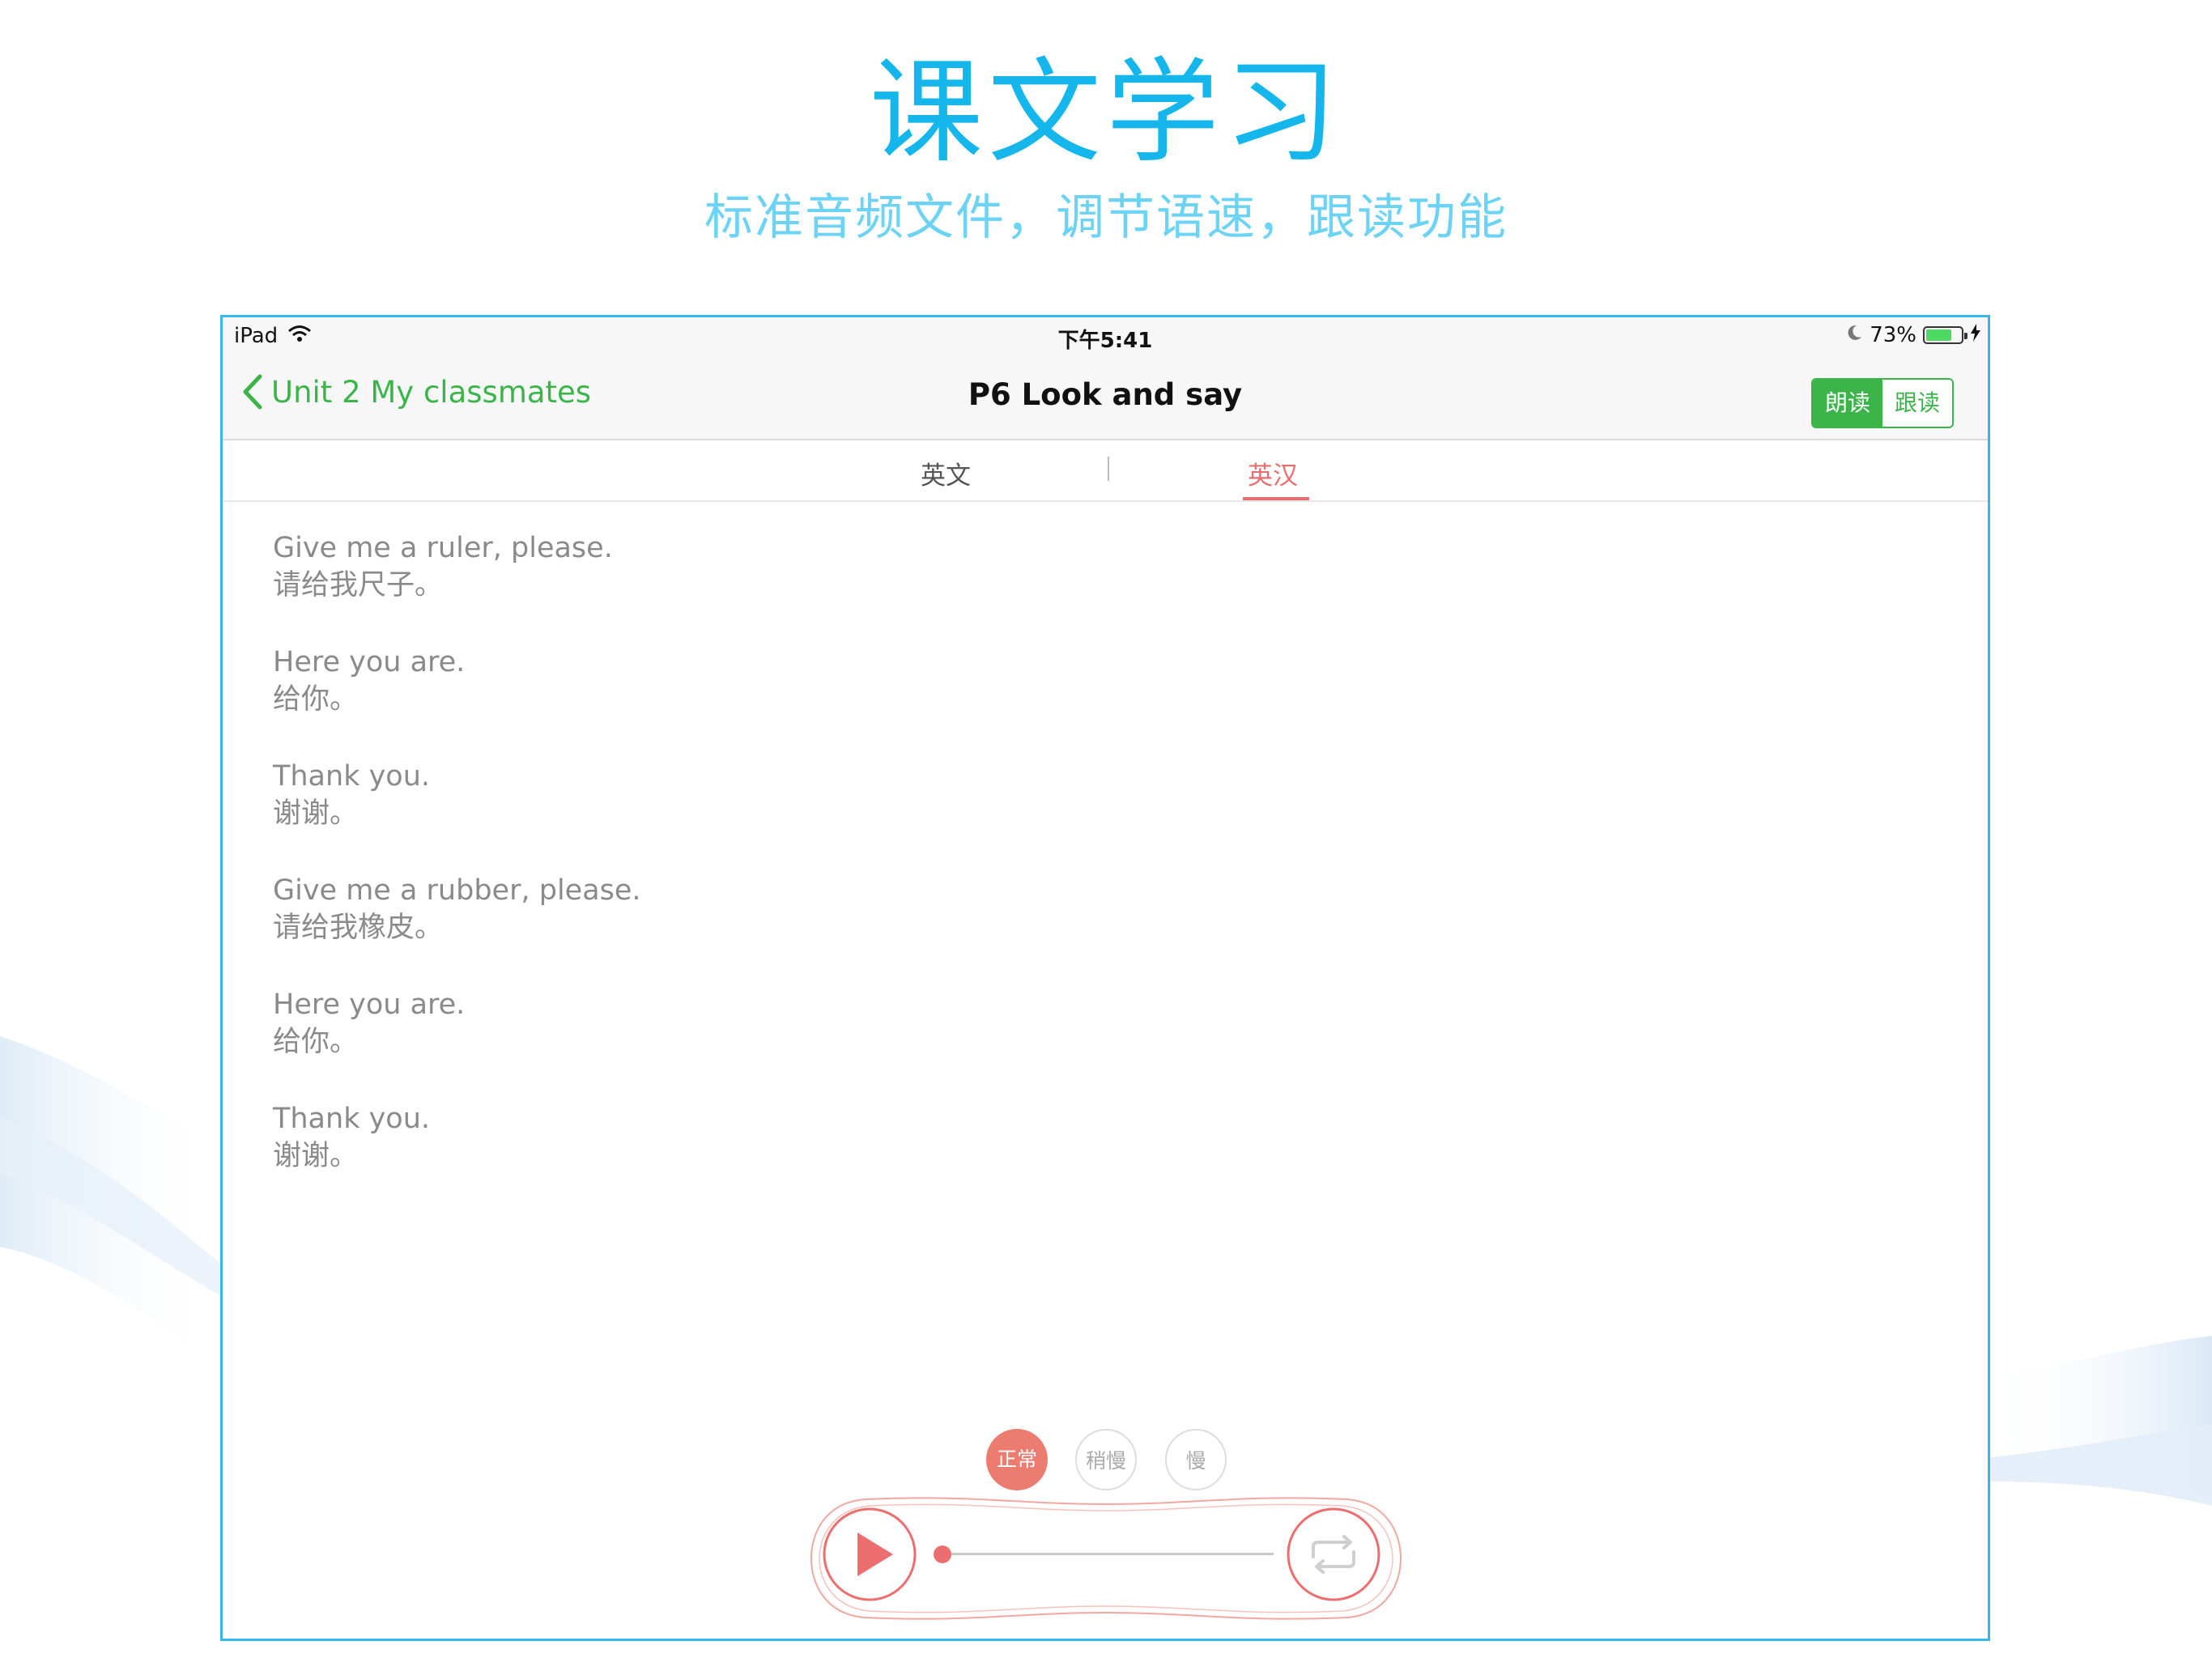  I want to click on play-icon, so click(870, 1554).